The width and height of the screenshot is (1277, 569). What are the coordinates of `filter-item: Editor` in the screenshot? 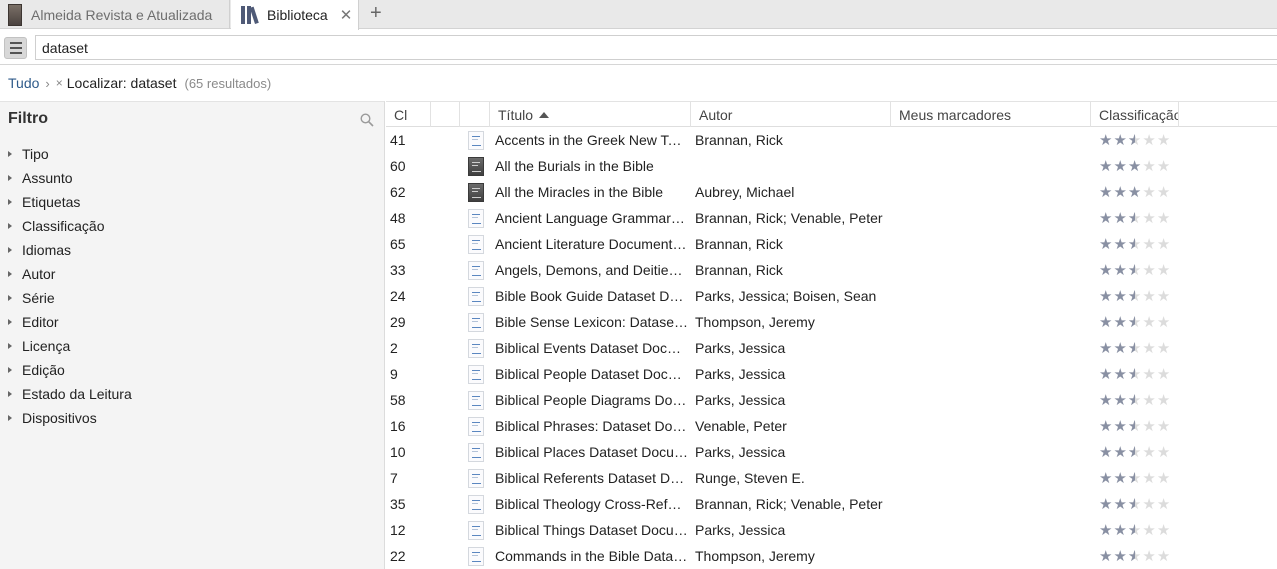 It's located at (70, 322).